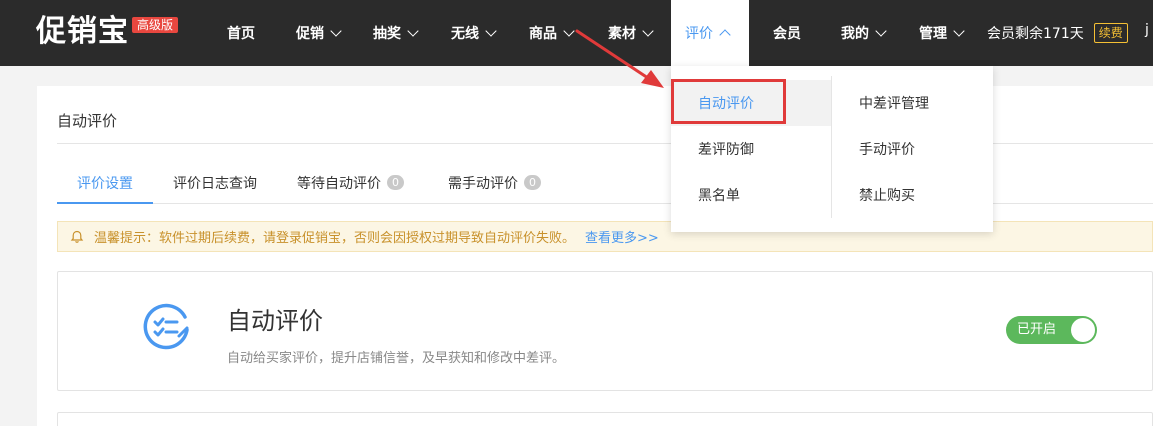  I want to click on tab-label: 等待自动评价, so click(339, 183).